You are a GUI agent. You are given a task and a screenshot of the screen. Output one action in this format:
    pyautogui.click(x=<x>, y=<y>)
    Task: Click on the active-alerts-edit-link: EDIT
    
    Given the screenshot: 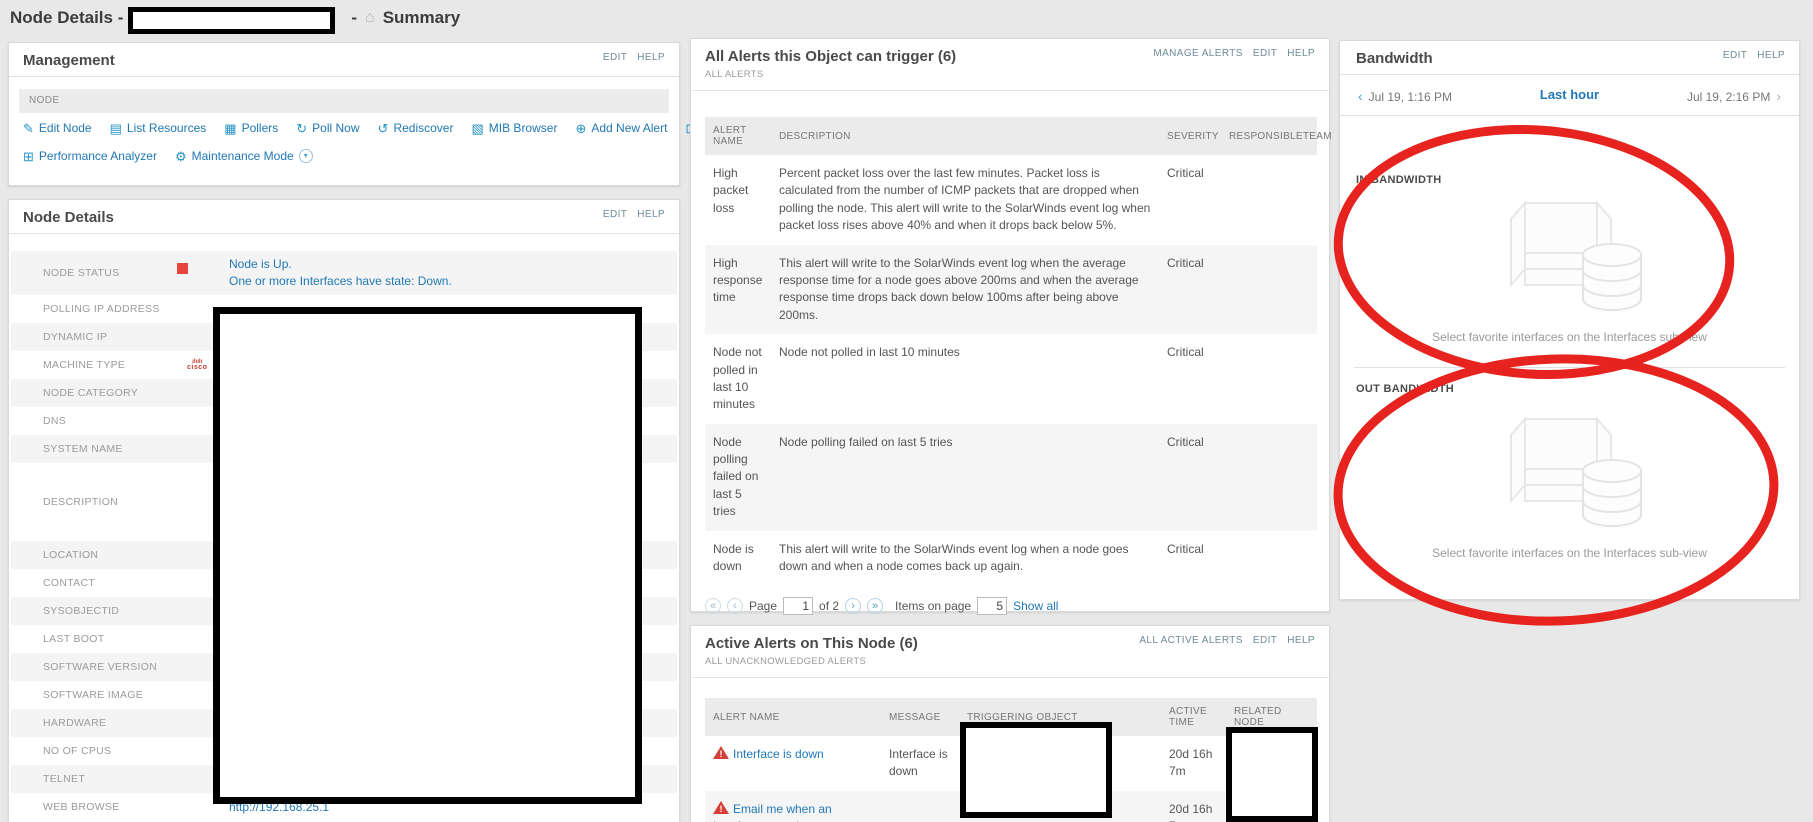 What is the action you would take?
    pyautogui.click(x=1265, y=640)
    